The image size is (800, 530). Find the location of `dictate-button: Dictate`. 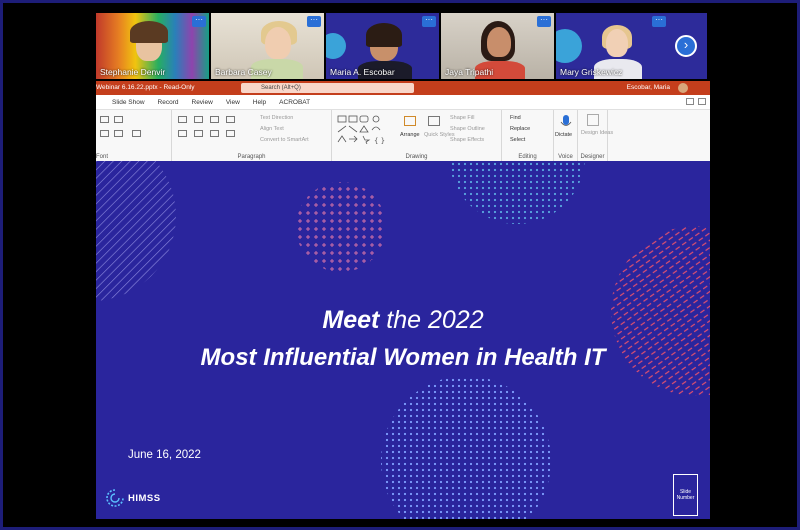

dictate-button: Dictate is located at coordinates (563, 135).